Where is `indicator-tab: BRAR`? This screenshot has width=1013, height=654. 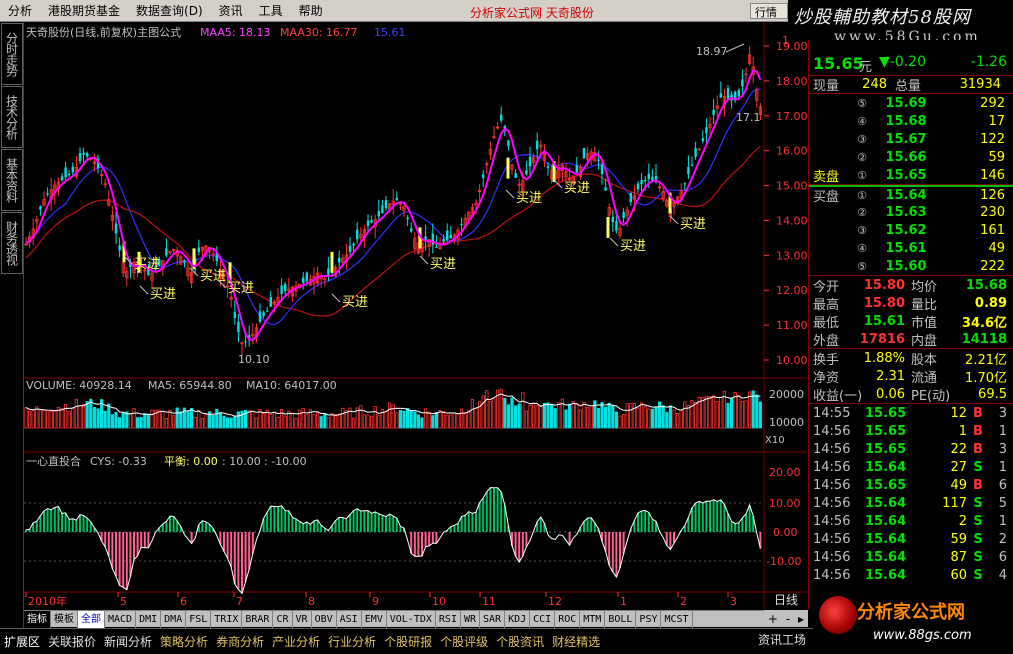 indicator-tab: BRAR is located at coordinates (258, 619).